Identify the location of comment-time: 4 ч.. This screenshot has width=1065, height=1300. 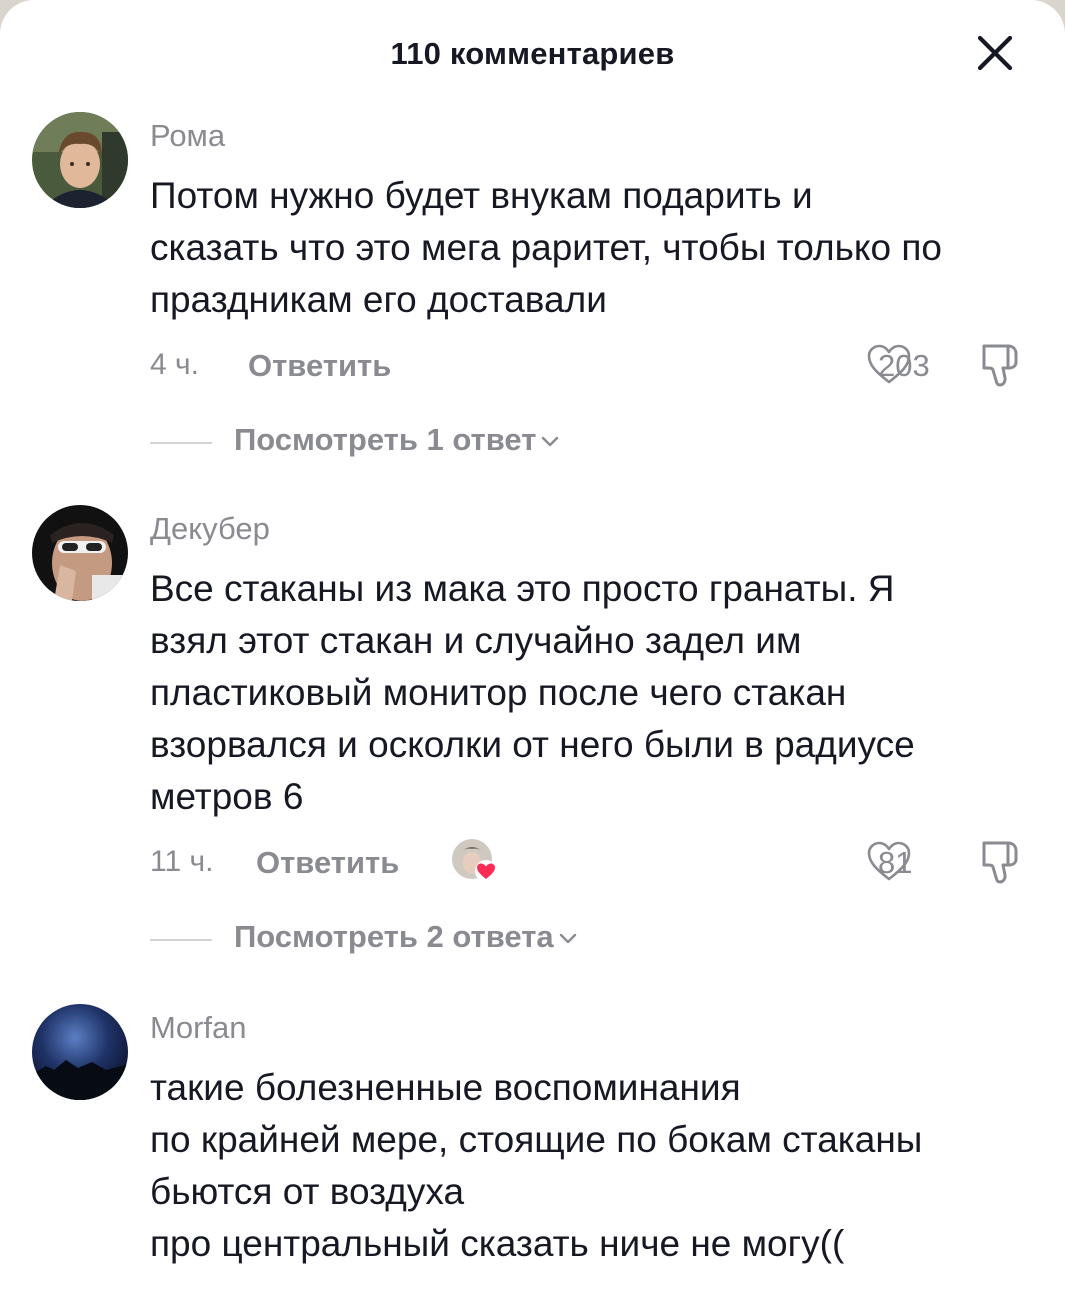
(174, 364).